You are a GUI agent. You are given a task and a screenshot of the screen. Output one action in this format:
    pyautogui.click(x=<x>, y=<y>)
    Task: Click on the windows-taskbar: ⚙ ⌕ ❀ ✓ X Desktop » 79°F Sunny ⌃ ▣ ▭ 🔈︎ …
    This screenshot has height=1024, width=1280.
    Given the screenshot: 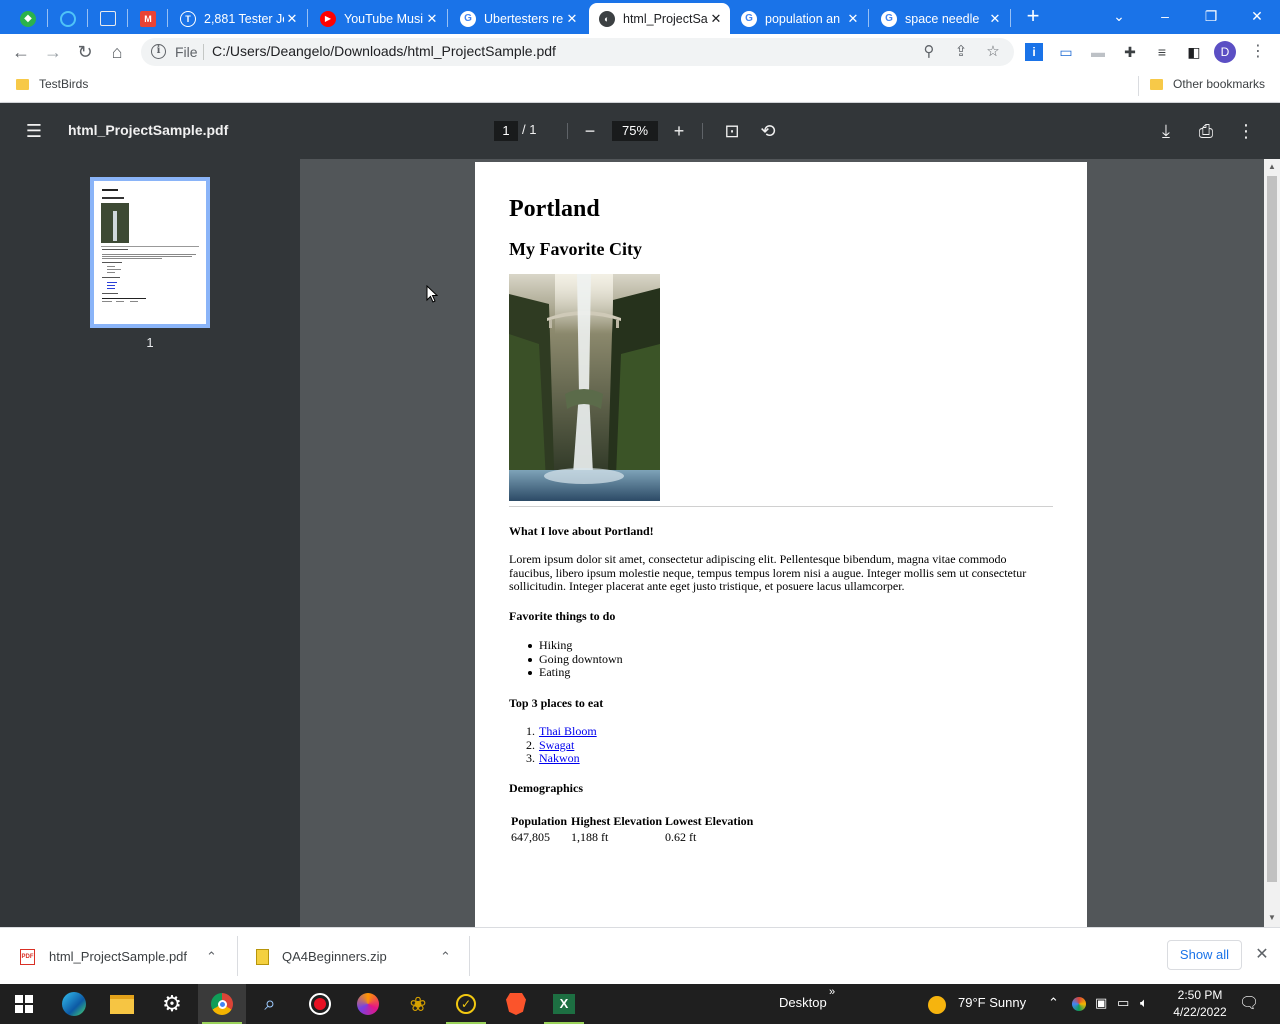 What is the action you would take?
    pyautogui.click(x=640, y=1004)
    